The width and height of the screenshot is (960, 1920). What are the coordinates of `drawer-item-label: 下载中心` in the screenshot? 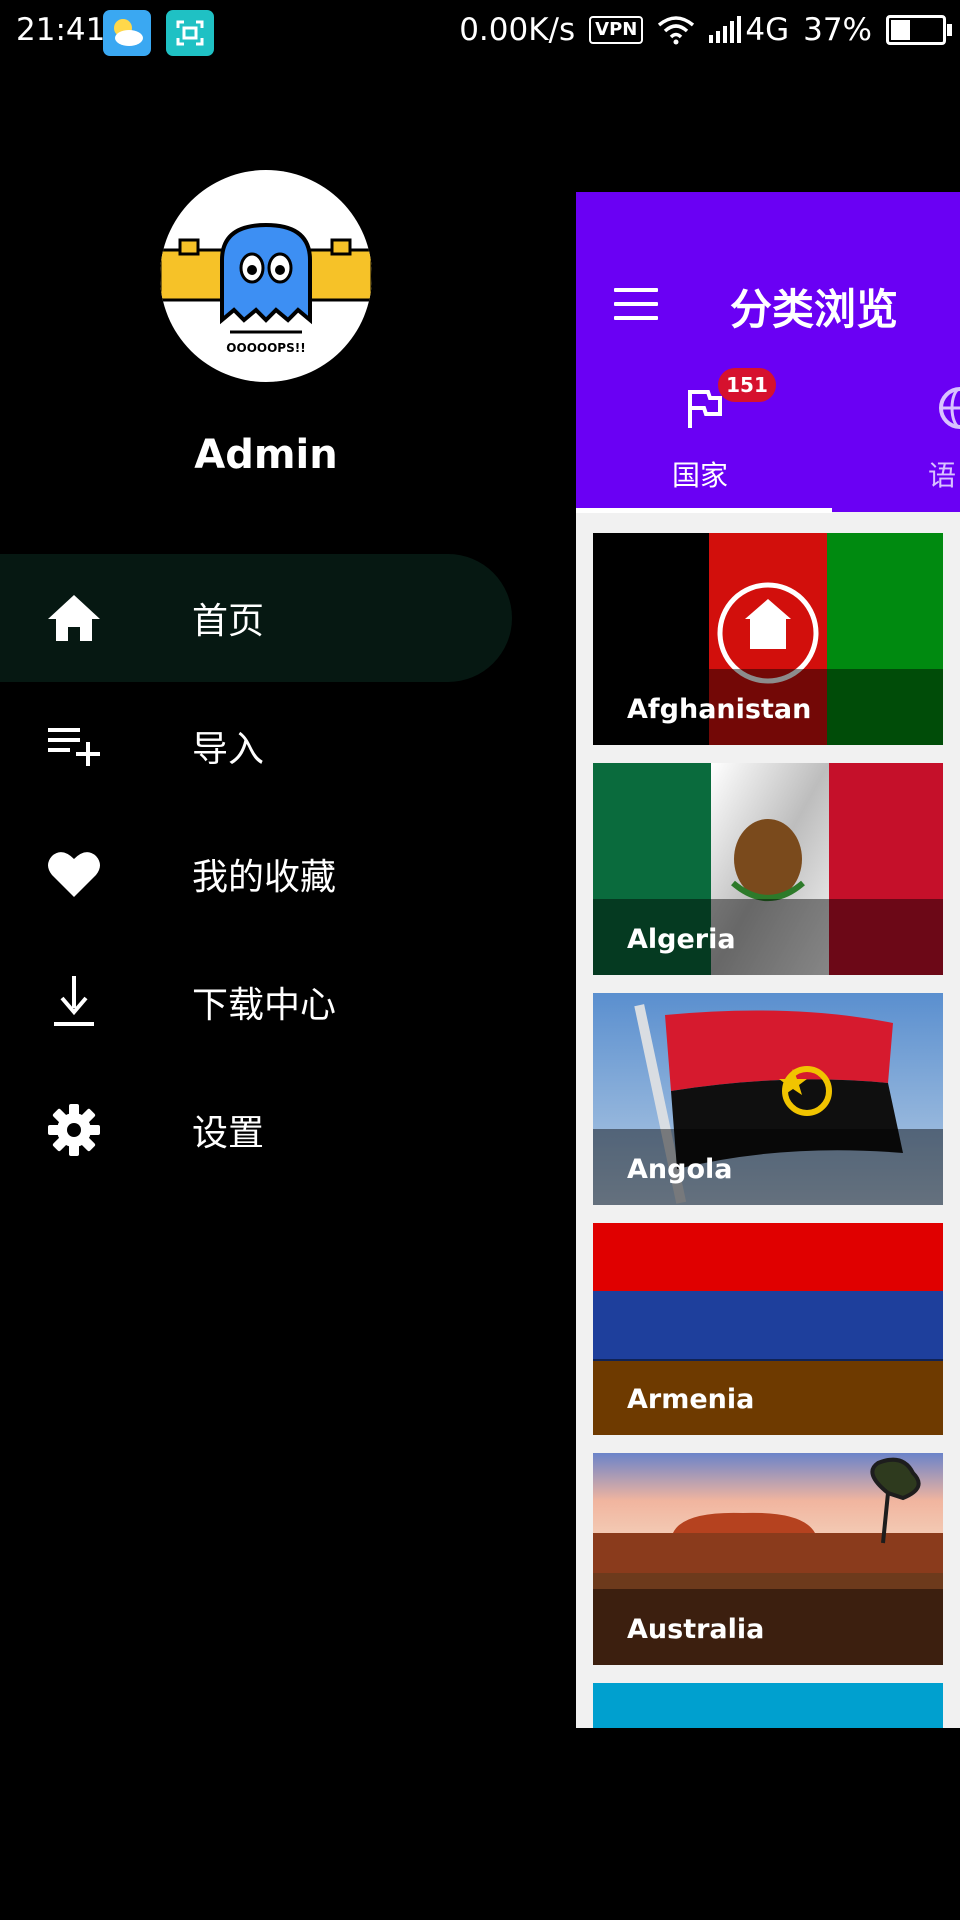 It's located at (264, 1005).